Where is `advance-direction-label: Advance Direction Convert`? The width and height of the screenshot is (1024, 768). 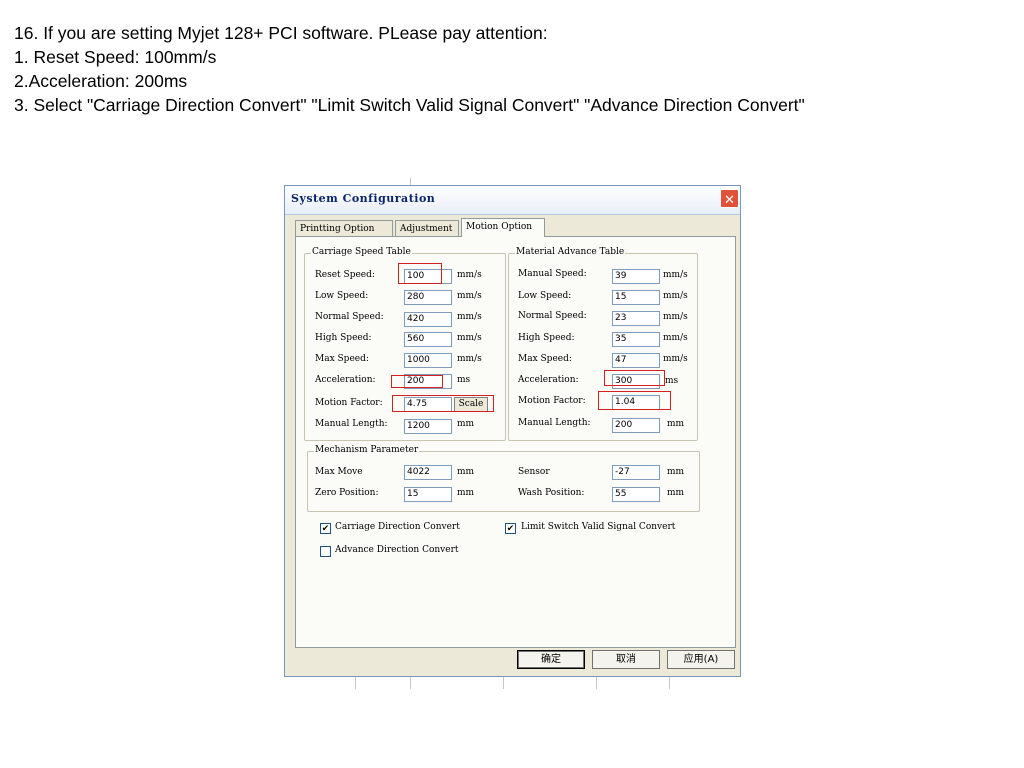
advance-direction-label: Advance Direction Convert is located at coordinates (397, 550).